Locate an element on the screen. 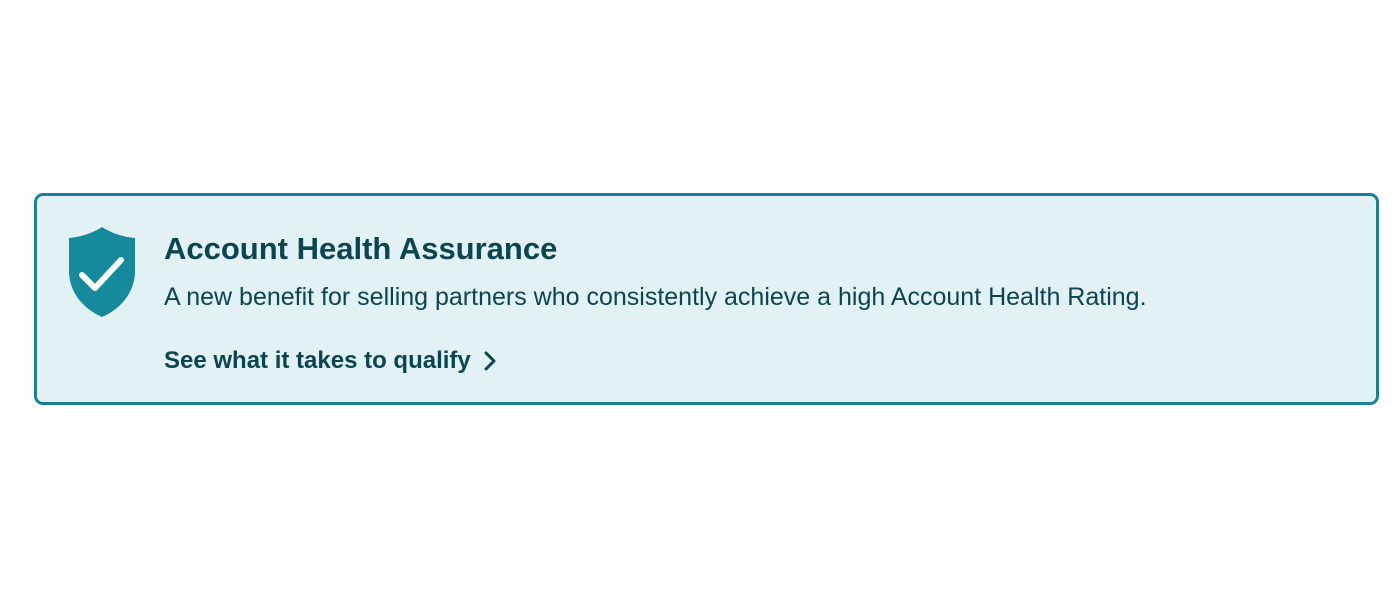  see-qualify-link: See what it takes to qualify is located at coordinates (330, 361).